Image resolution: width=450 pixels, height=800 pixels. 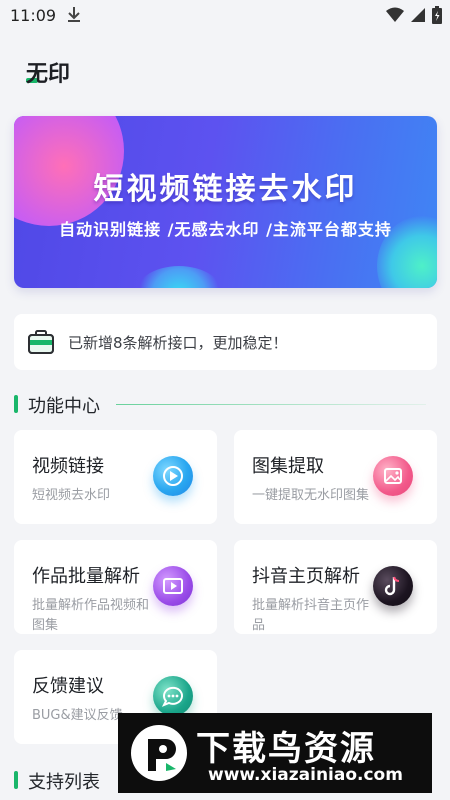 What do you see at coordinates (286, 749) in the screenshot?
I see `watermark-brand: 下载鸟资源` at bounding box center [286, 749].